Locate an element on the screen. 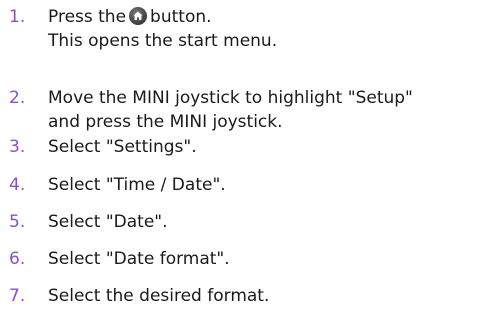  step-line: Select "Date format". is located at coordinates (139, 259).